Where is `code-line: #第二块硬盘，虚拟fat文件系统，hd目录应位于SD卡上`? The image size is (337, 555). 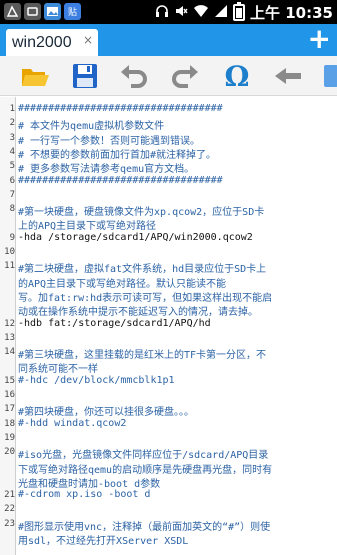
code-line: #第二块硬盘，虚拟fat文件系统，hd目录应位于SD卡上 is located at coordinates (177, 267).